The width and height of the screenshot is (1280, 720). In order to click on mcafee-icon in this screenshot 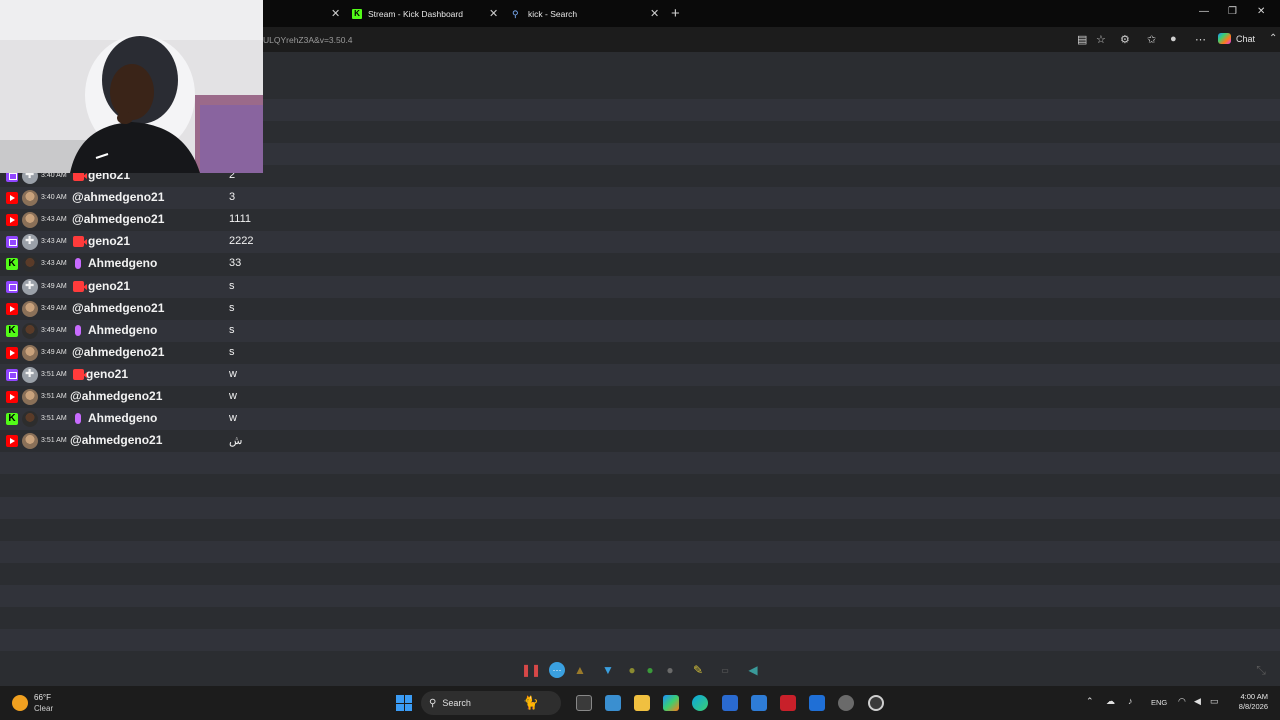, I will do `click(788, 703)`.